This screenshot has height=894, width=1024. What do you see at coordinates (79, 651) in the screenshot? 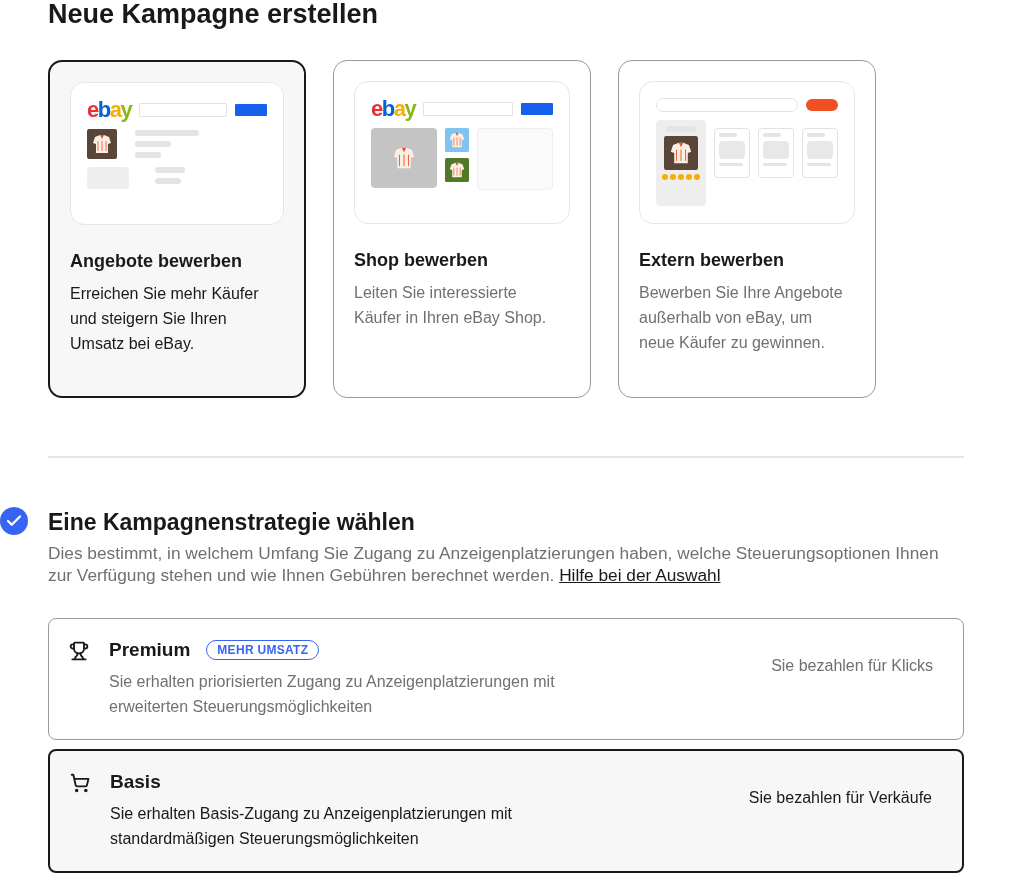
I see `trophy-icon` at bounding box center [79, 651].